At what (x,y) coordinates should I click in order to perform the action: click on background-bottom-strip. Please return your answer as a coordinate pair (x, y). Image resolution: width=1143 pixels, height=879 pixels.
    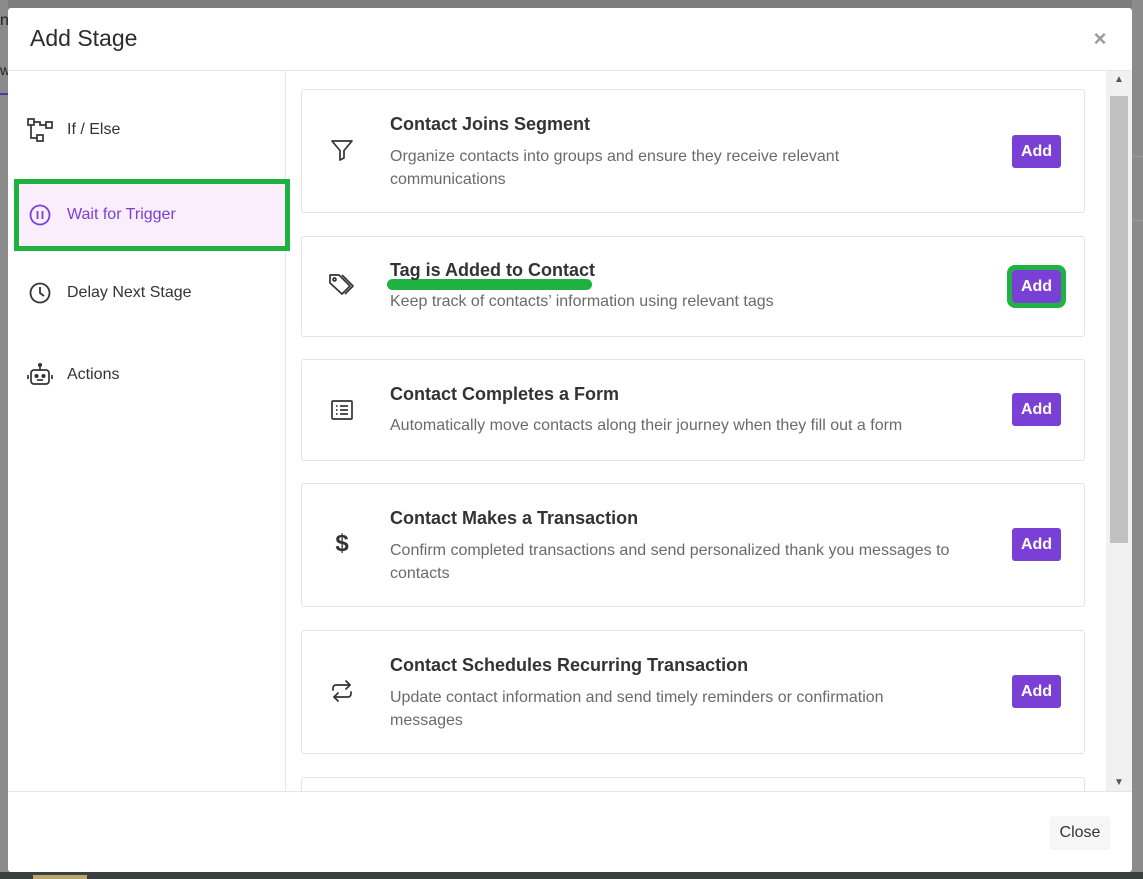
    Looking at the image, I should click on (571, 875).